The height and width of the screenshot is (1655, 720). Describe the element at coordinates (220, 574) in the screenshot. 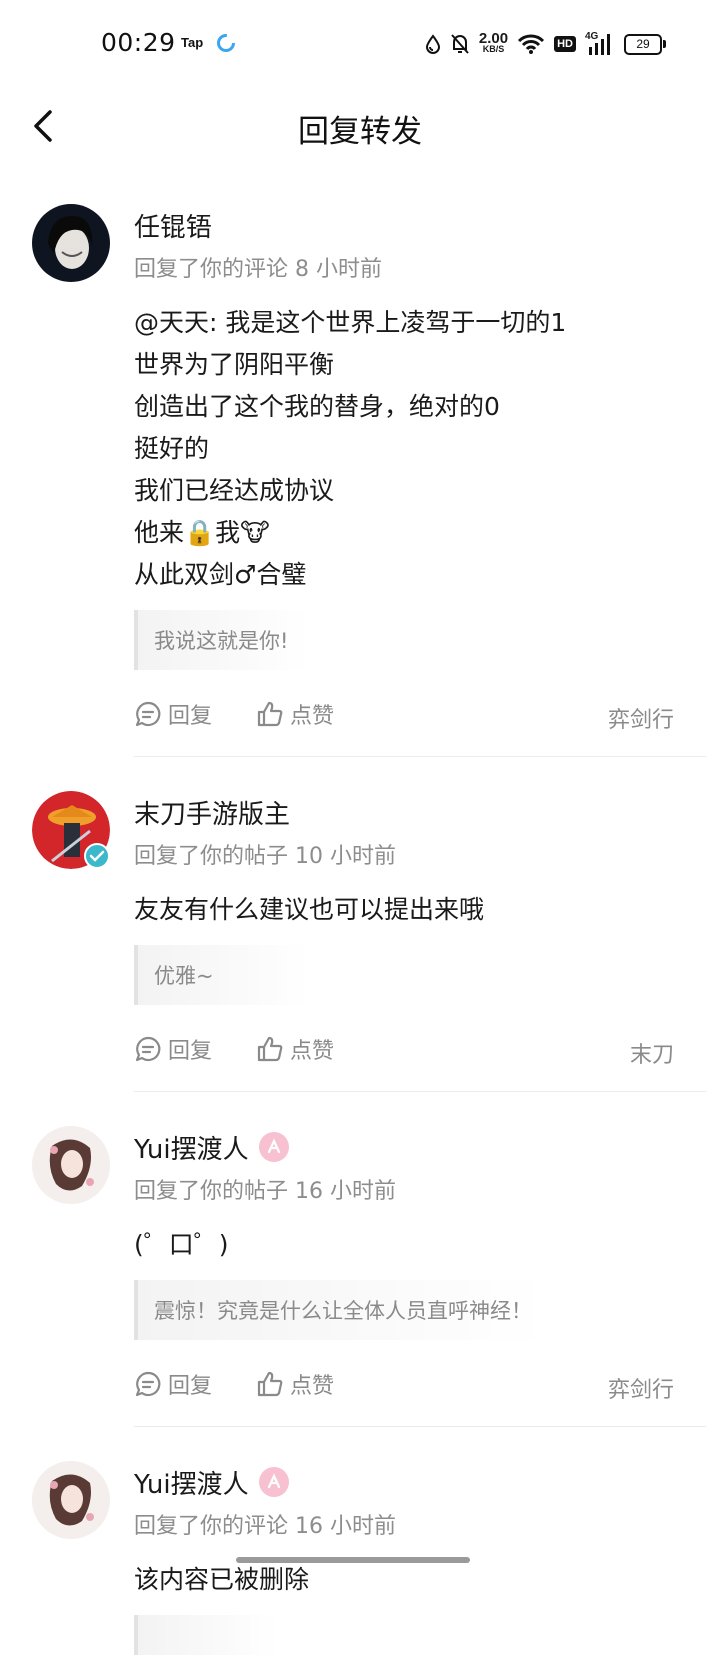

I see `content-line: 从此双剑♂合璧` at that location.